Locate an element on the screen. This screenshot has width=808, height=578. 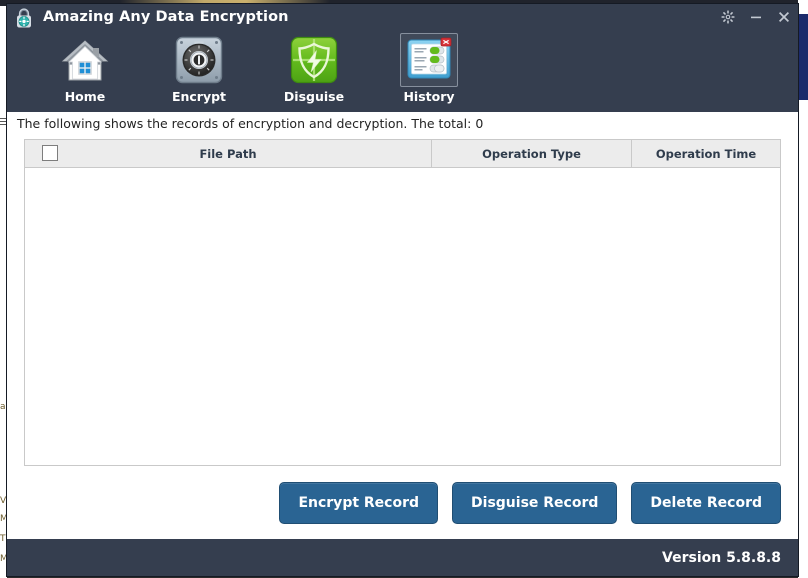
table-header-row: File Path Operation Type Operation Time is located at coordinates (402, 154).